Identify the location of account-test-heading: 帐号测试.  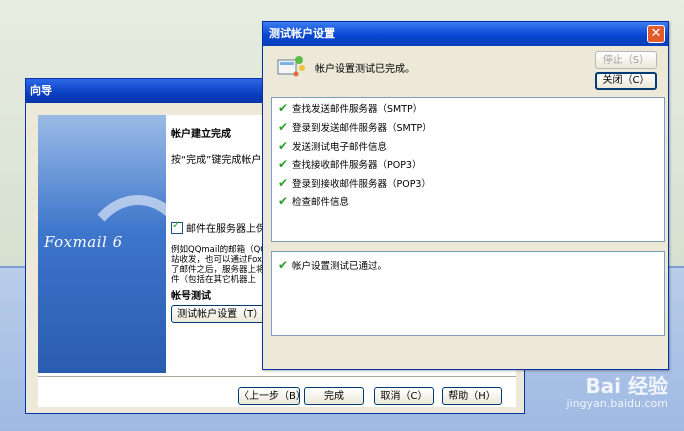
(191, 296).